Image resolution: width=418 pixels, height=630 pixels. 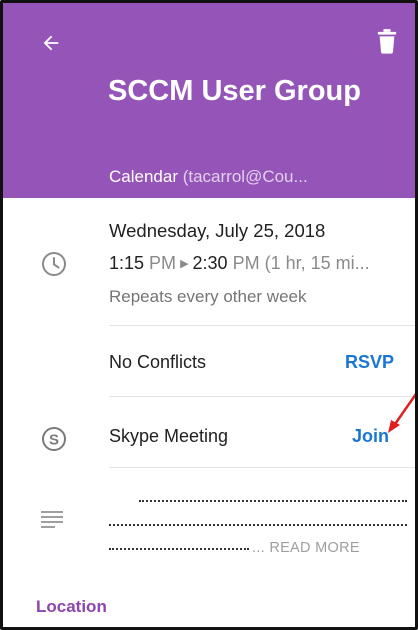 What do you see at coordinates (158, 362) in the screenshot?
I see `conflicts-label: No Conflicts` at bounding box center [158, 362].